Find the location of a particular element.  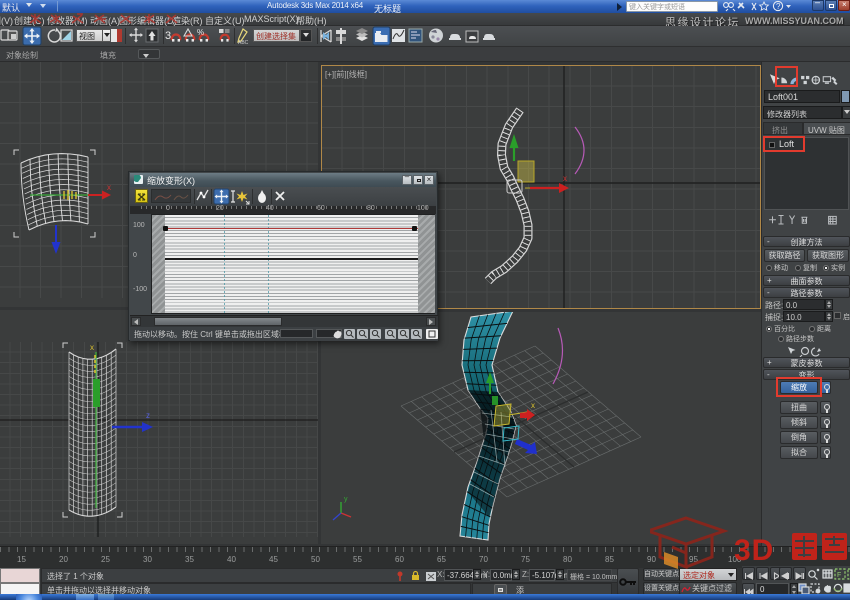

svg-text: 3 is located at coordinates (168, 36).